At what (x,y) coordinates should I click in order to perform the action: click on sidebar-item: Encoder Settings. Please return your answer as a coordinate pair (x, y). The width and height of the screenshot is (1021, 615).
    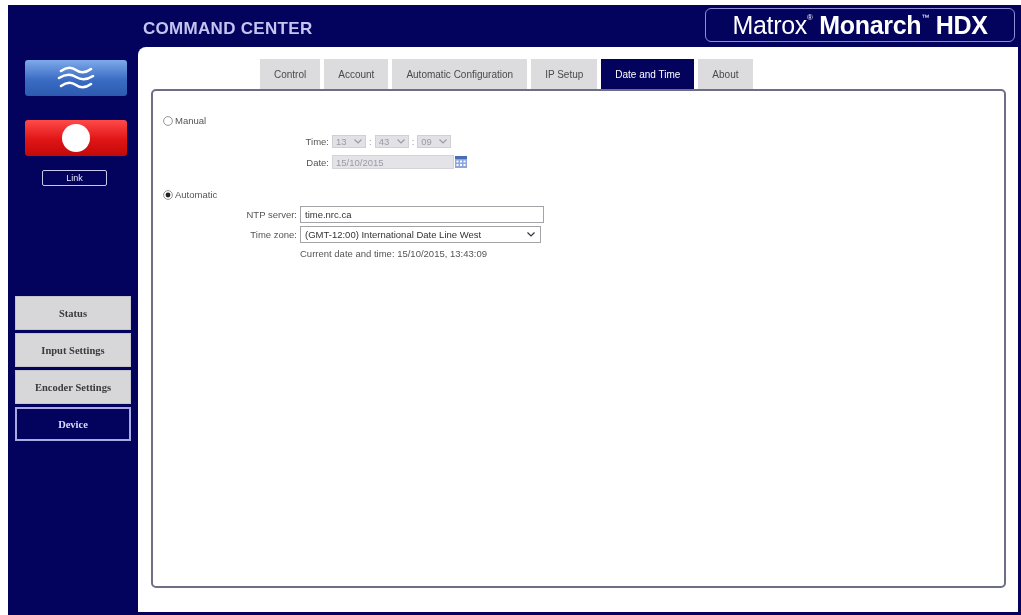
    Looking at the image, I should click on (73, 387).